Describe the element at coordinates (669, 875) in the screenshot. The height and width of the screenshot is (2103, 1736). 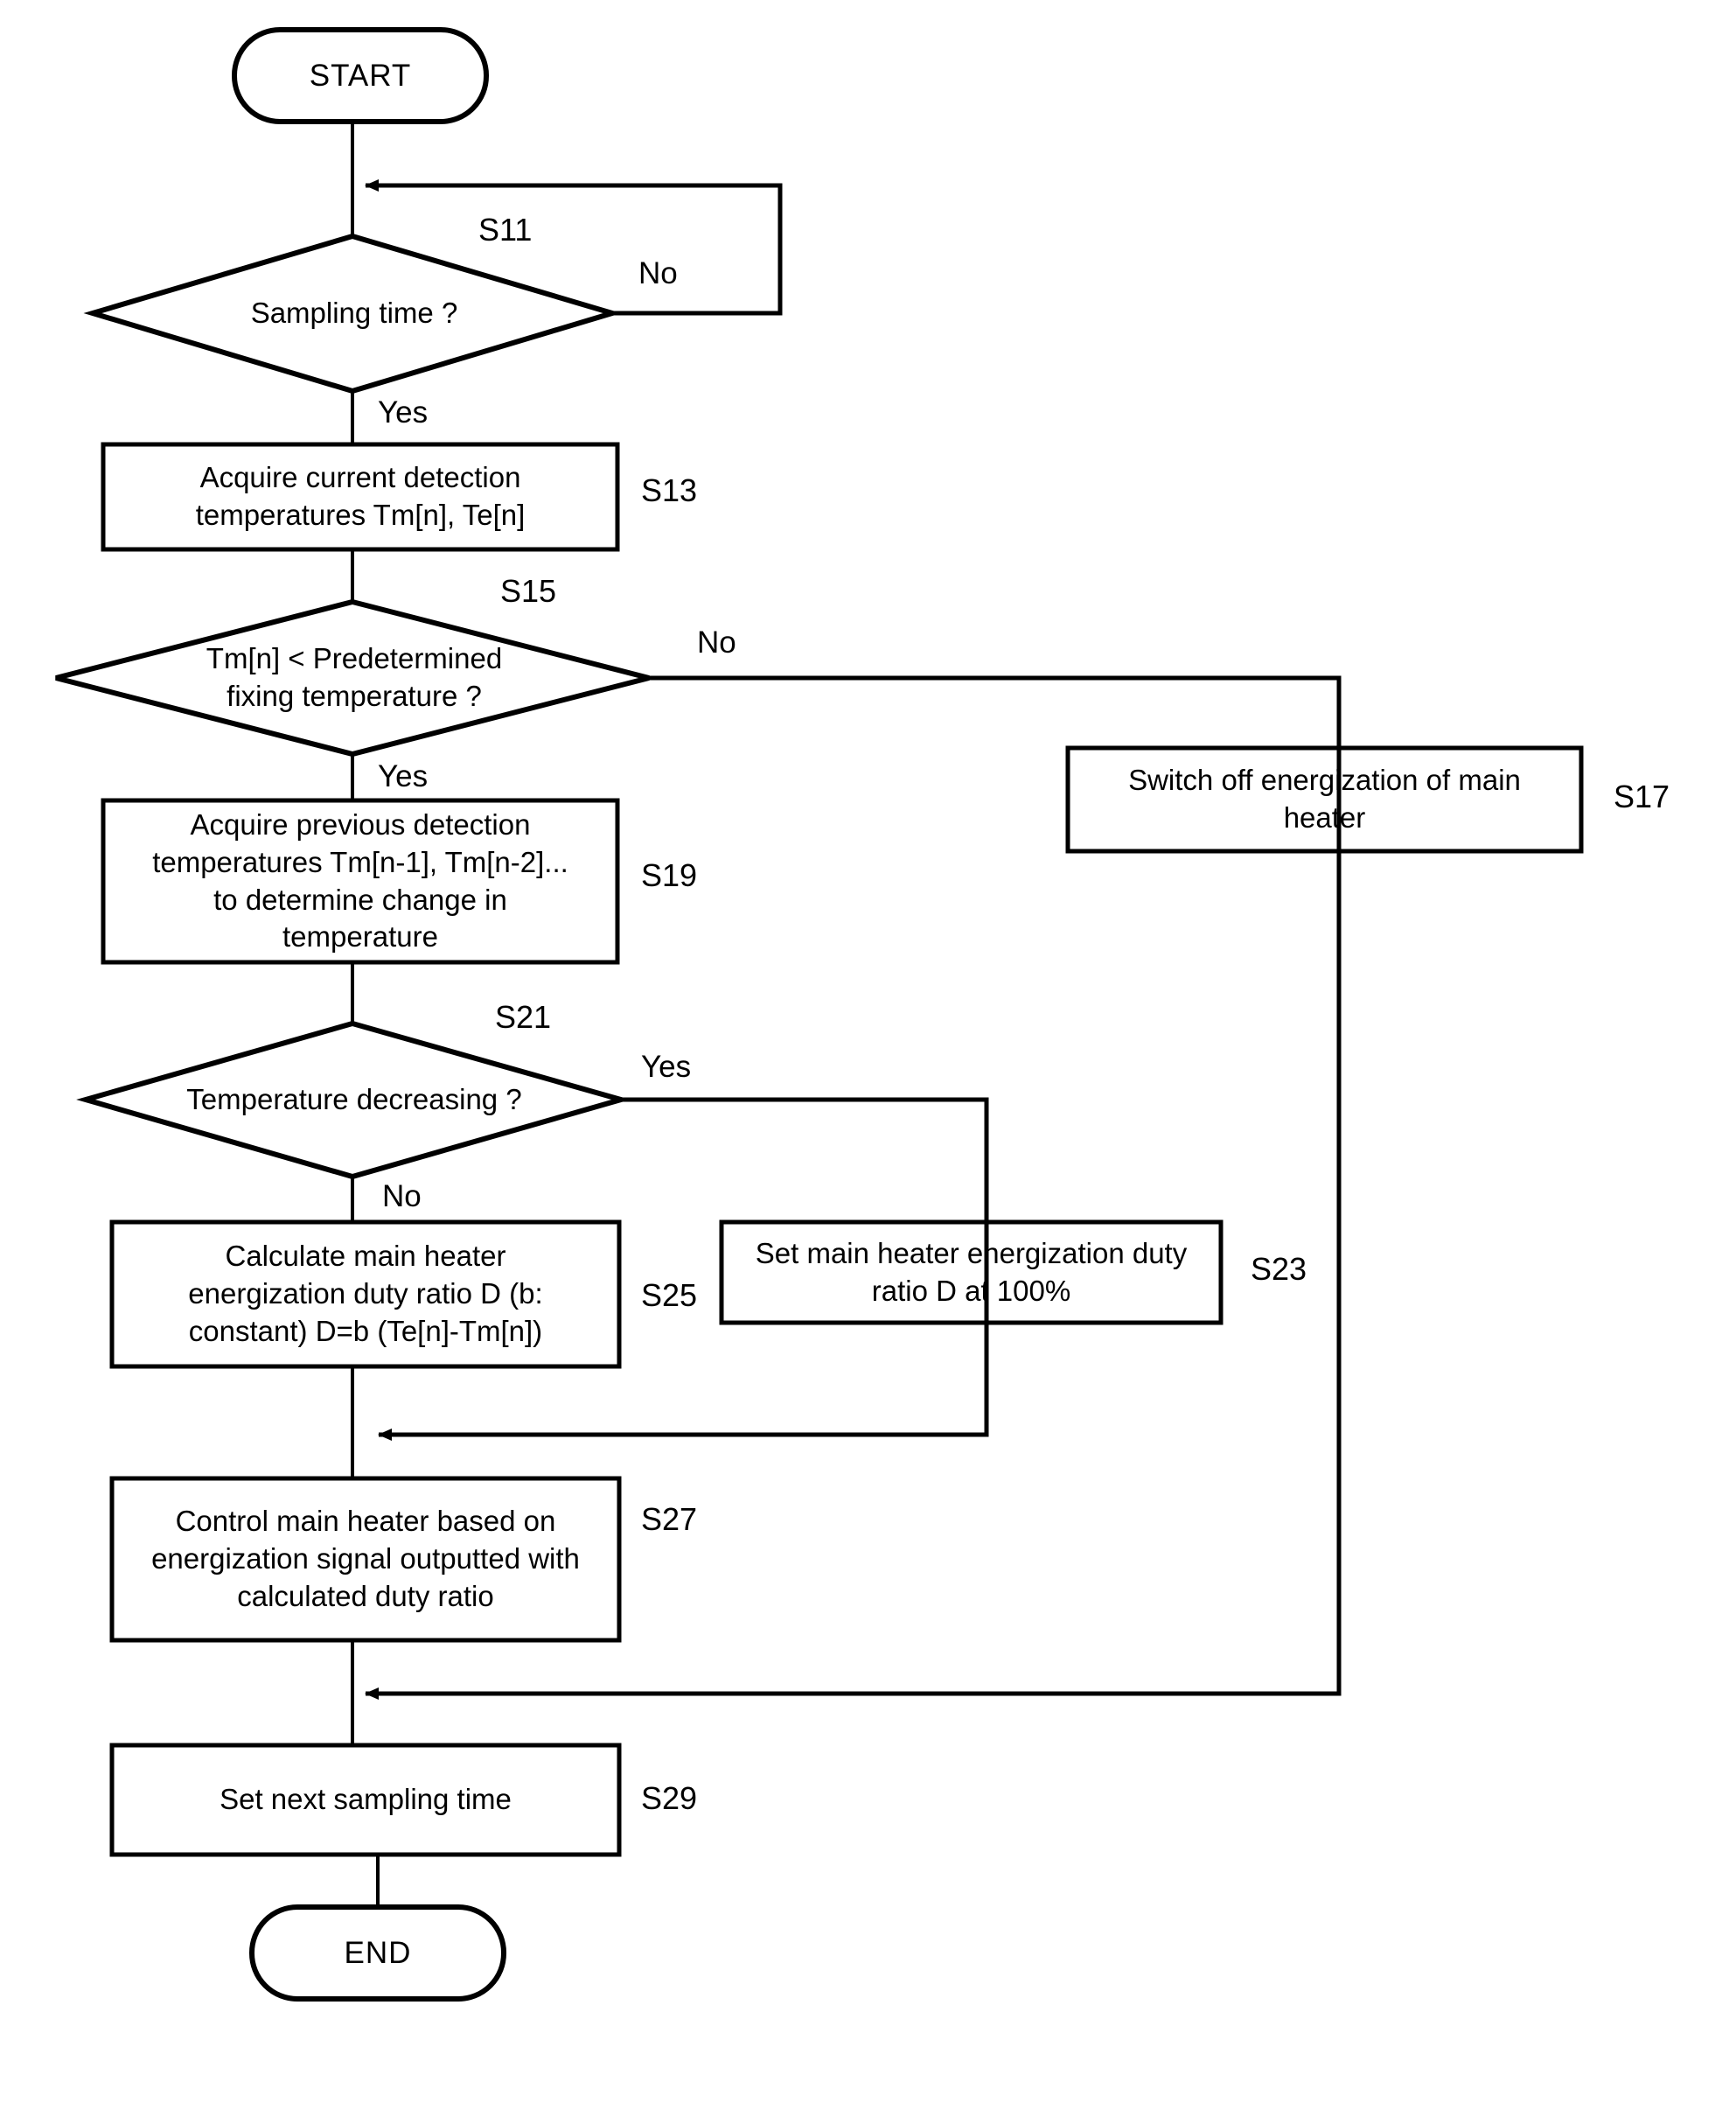
I see `step-label-s19: S19` at that location.